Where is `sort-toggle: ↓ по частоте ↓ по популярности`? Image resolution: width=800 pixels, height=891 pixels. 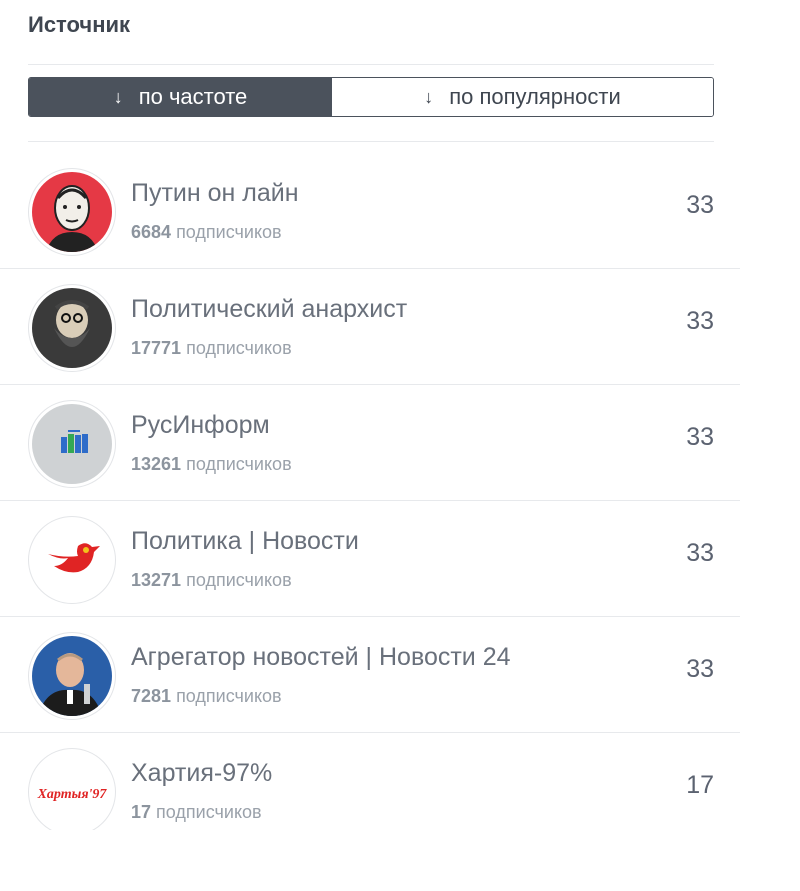
sort-toggle: ↓ по частоте ↓ по популярности is located at coordinates (371, 97).